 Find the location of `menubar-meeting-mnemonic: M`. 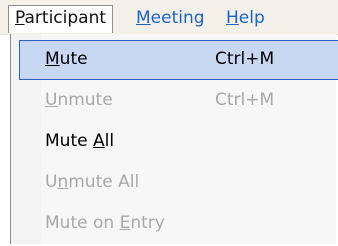

menubar-meeting-mnemonic: M is located at coordinates (143, 18).